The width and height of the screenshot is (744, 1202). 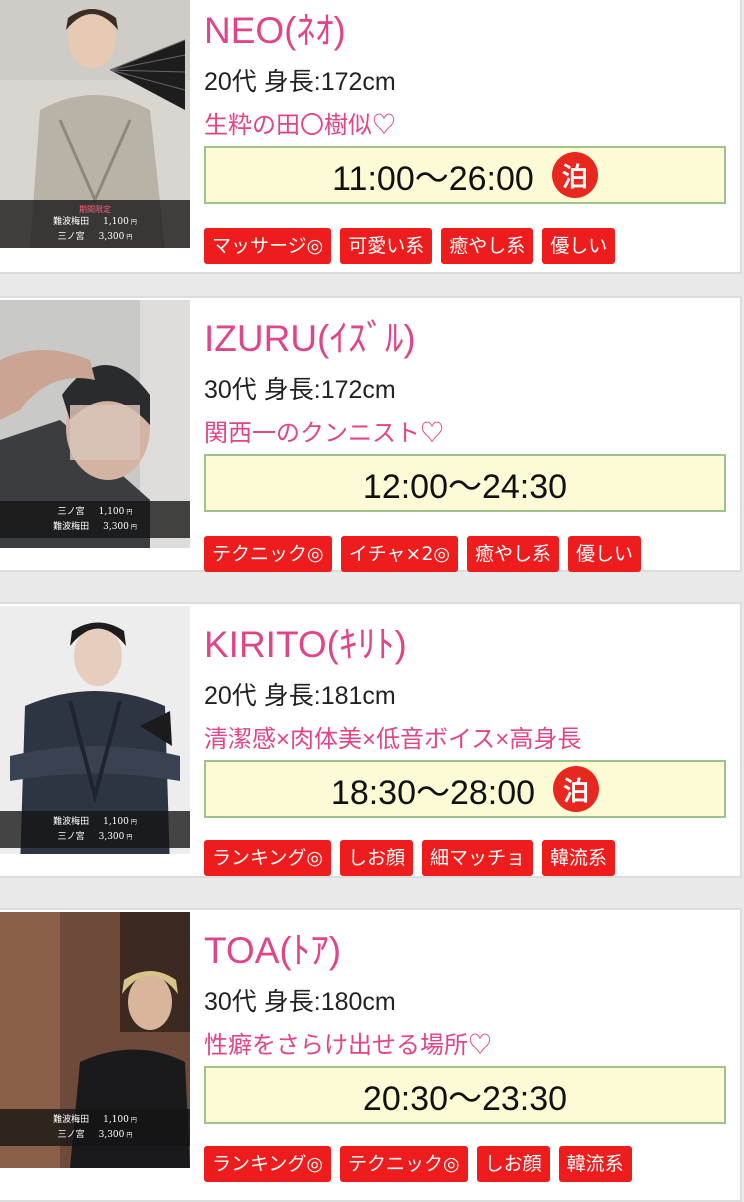 I want to click on cast-name: KIRITO(ｷﾘﾄ), so click(x=305, y=641).